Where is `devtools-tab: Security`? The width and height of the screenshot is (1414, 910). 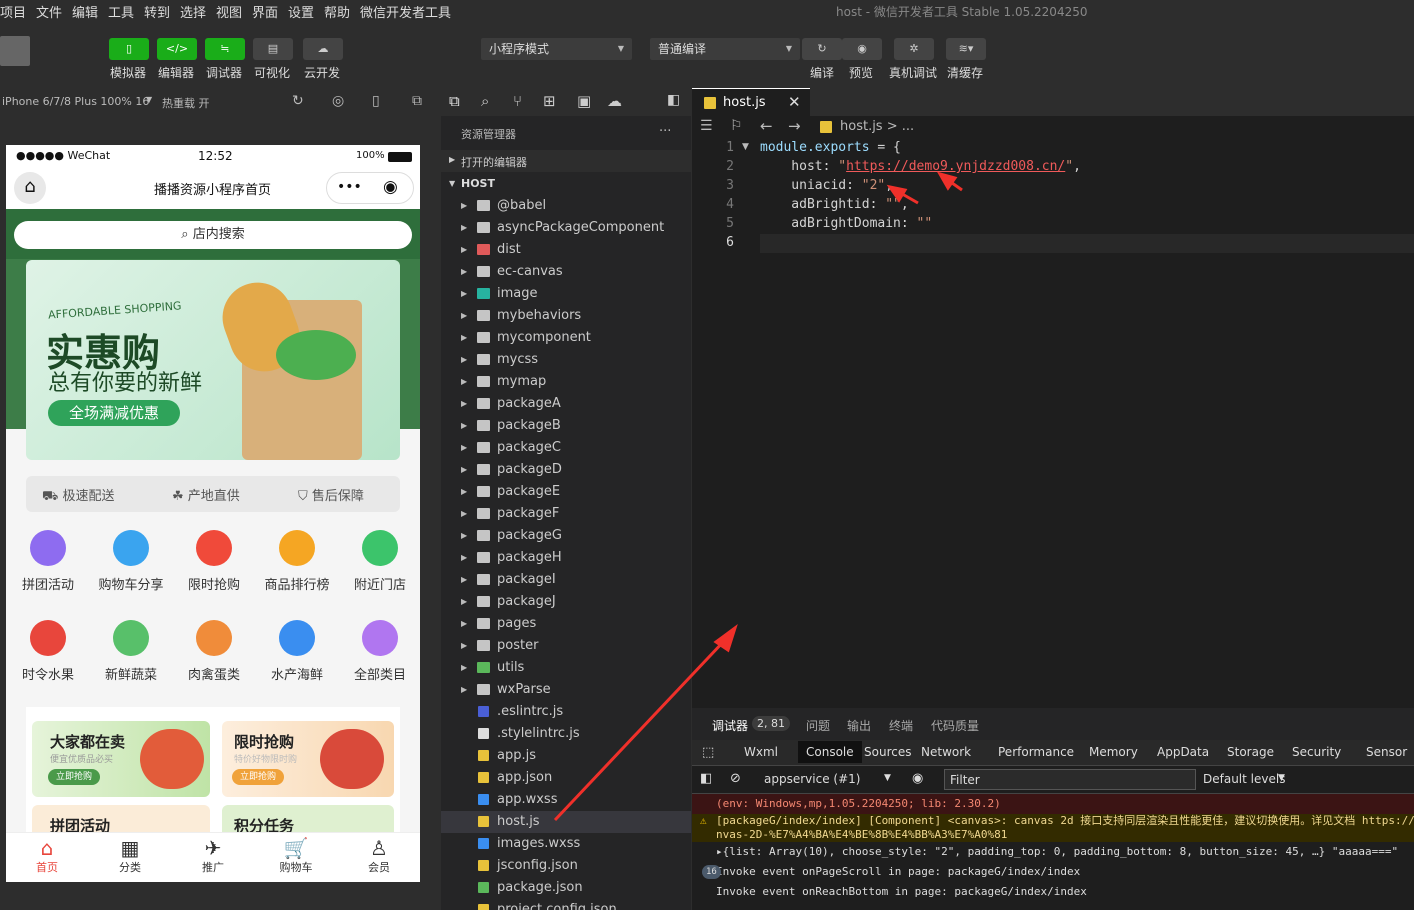 devtools-tab: Security is located at coordinates (1316, 752).